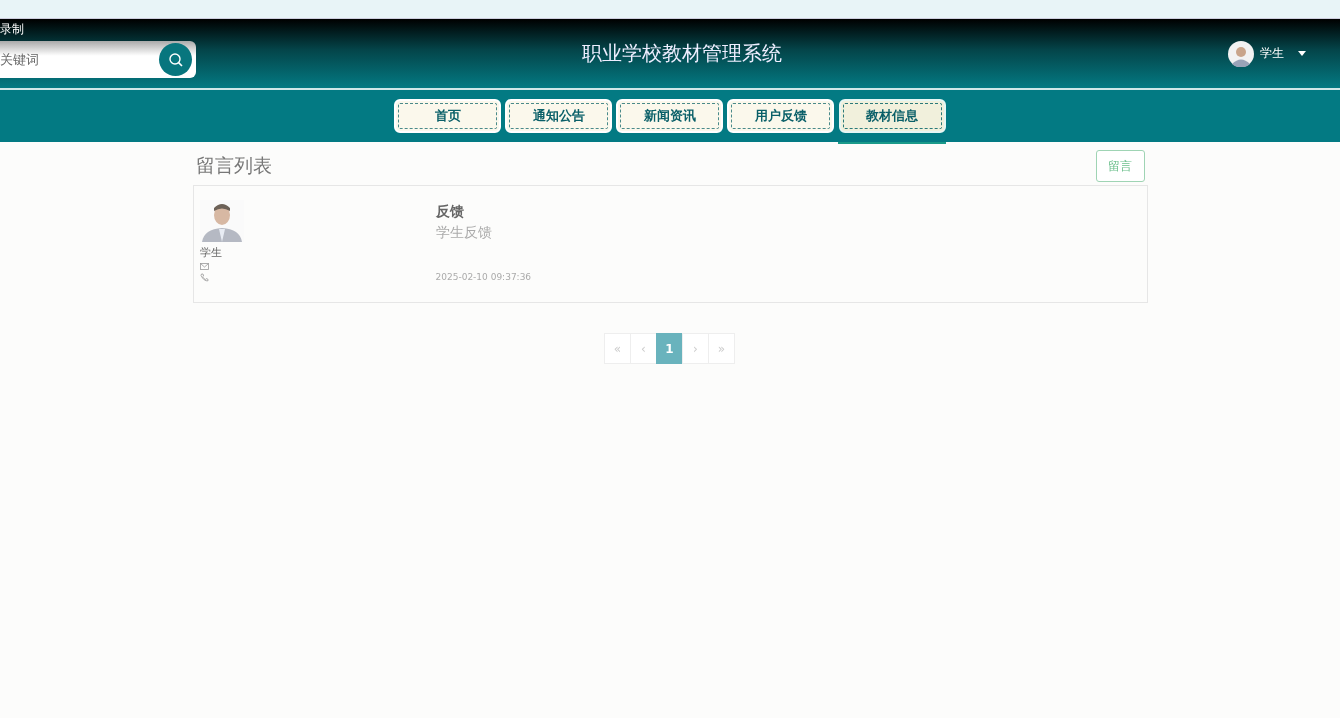  What do you see at coordinates (233, 165) in the screenshot?
I see `section-title: 留言列表` at bounding box center [233, 165].